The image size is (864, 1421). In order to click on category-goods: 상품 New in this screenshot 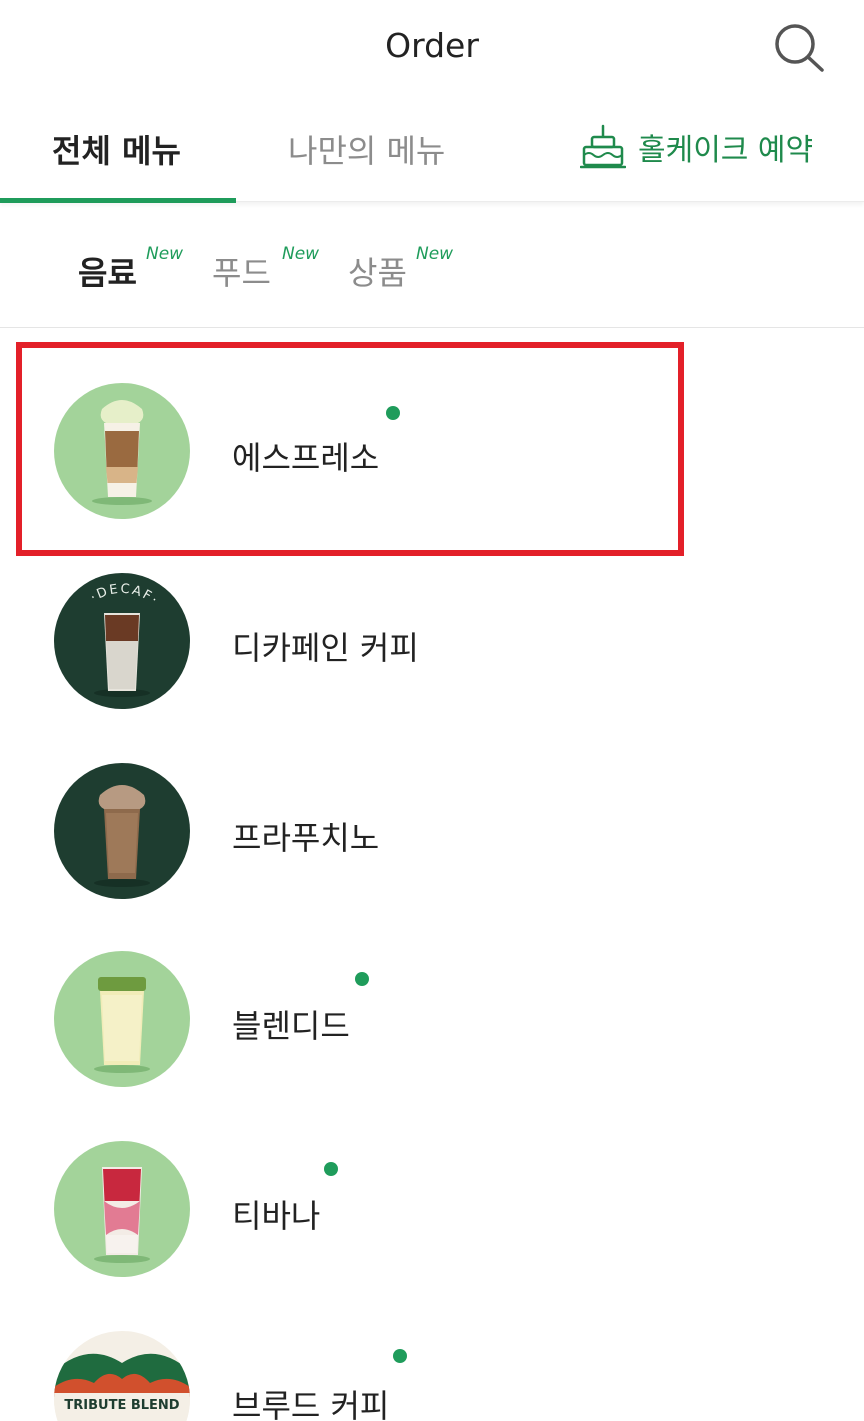, I will do `click(400, 269)`.